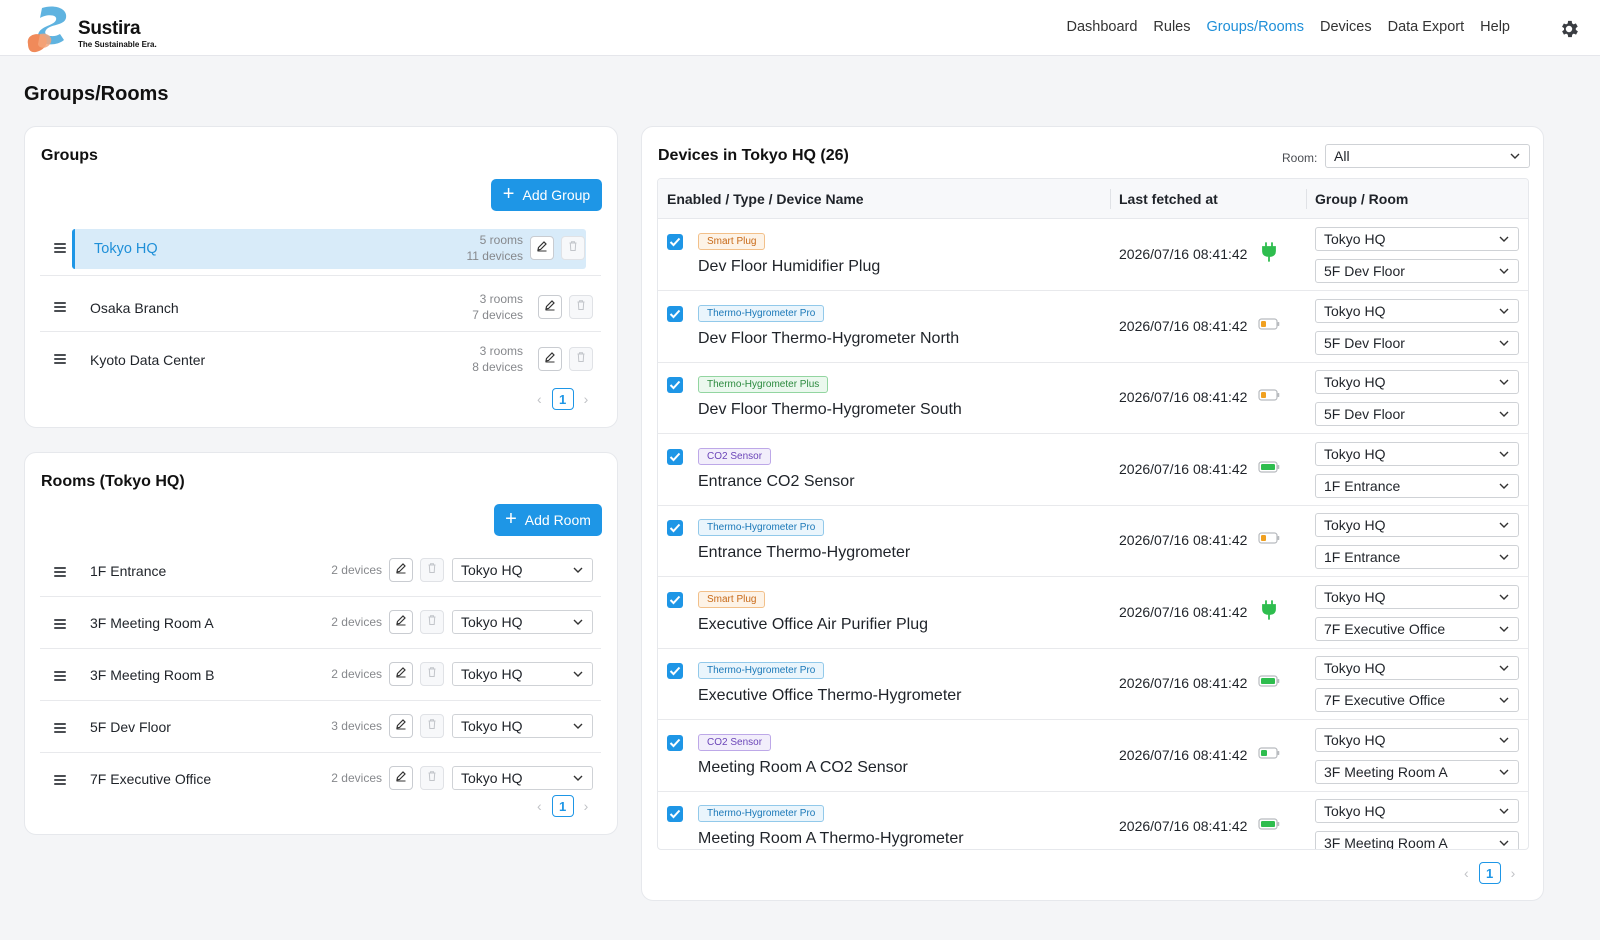 The width and height of the screenshot is (1600, 940). What do you see at coordinates (1569, 29) in the screenshot?
I see `gear-icon` at bounding box center [1569, 29].